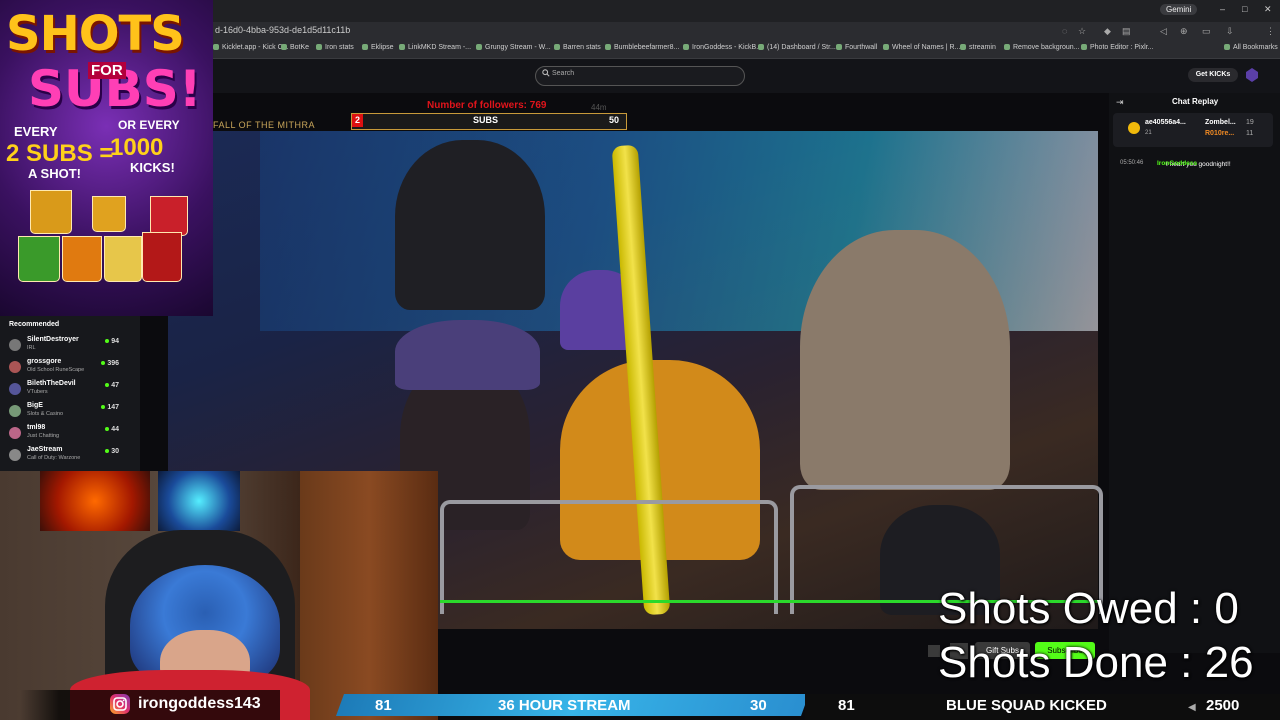  I want to click on channel-name: grossgore, so click(44, 361).